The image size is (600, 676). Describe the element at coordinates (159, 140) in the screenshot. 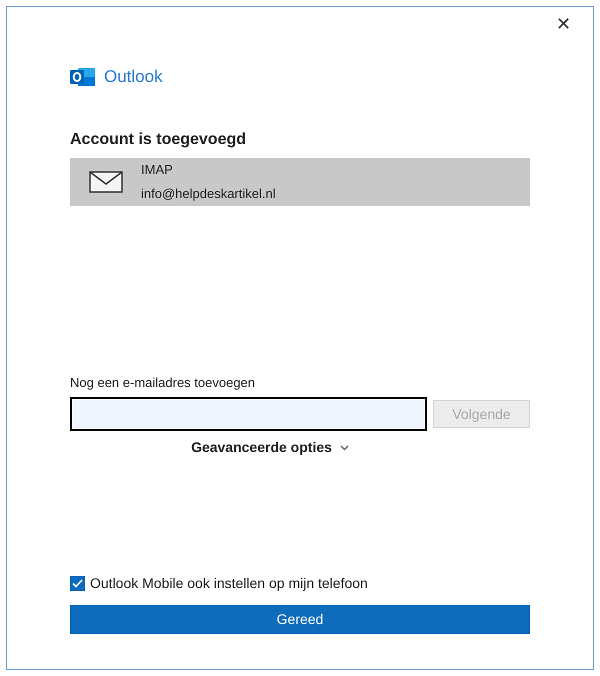

I see `heading: Account is toegevoegd` at that location.